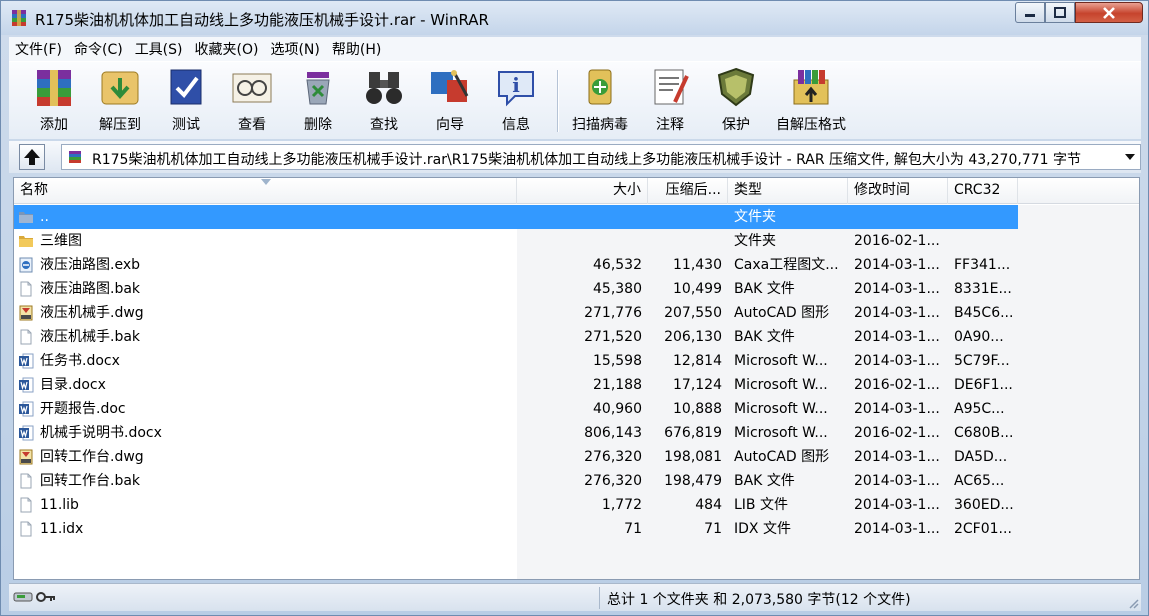  What do you see at coordinates (318, 101) in the screenshot?
I see `delete-button: 删除` at bounding box center [318, 101].